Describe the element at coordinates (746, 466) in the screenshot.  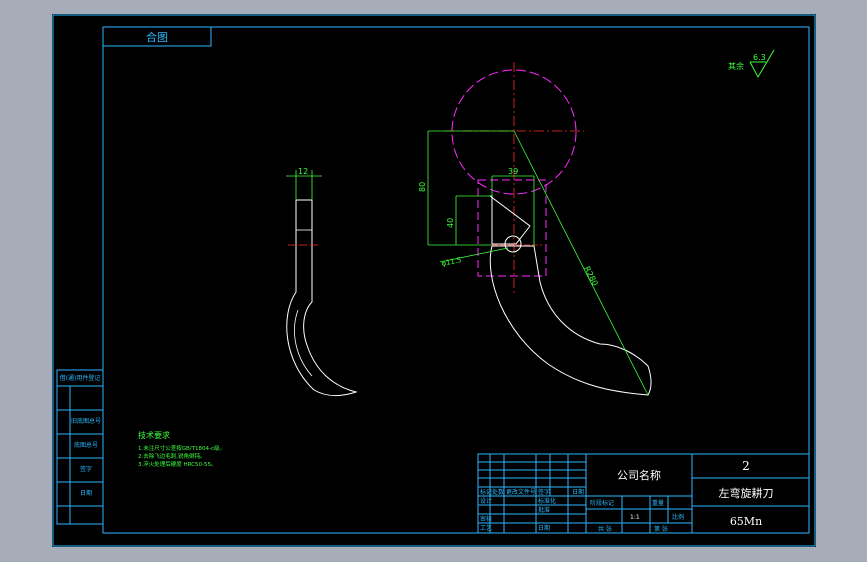
I see `quantity: 2` at that location.